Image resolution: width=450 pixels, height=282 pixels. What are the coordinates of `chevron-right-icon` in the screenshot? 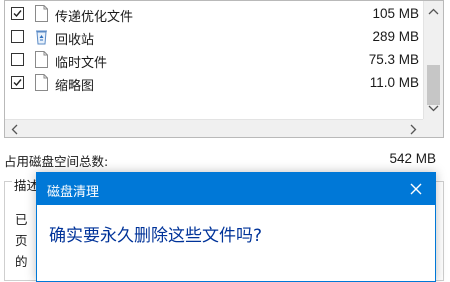 It's located at (413, 129).